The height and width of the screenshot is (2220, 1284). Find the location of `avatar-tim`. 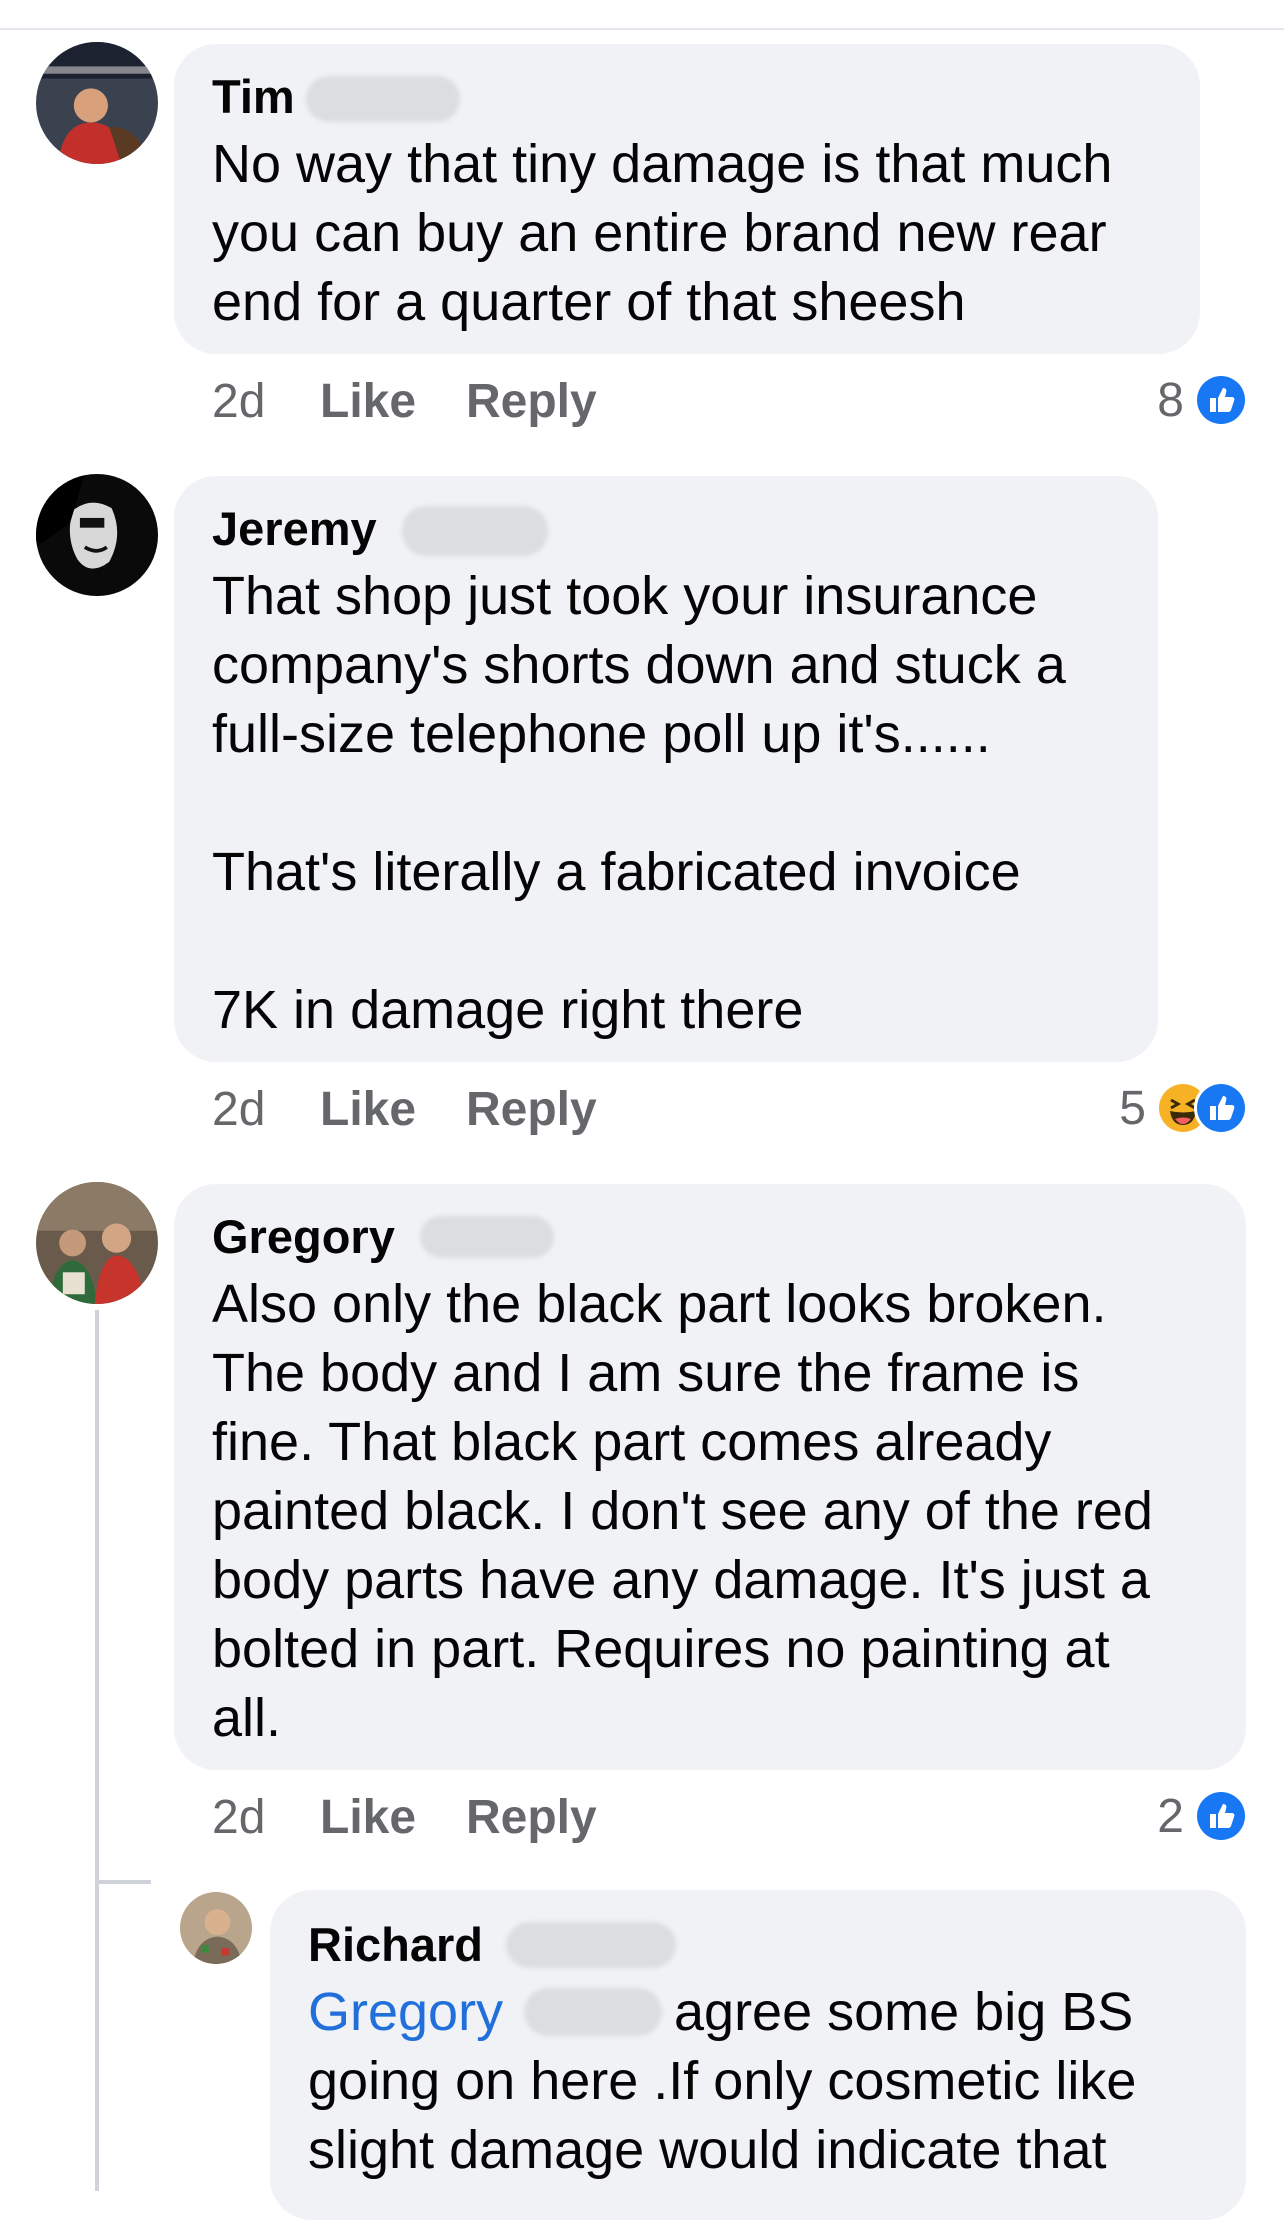

avatar-tim is located at coordinates (97, 103).